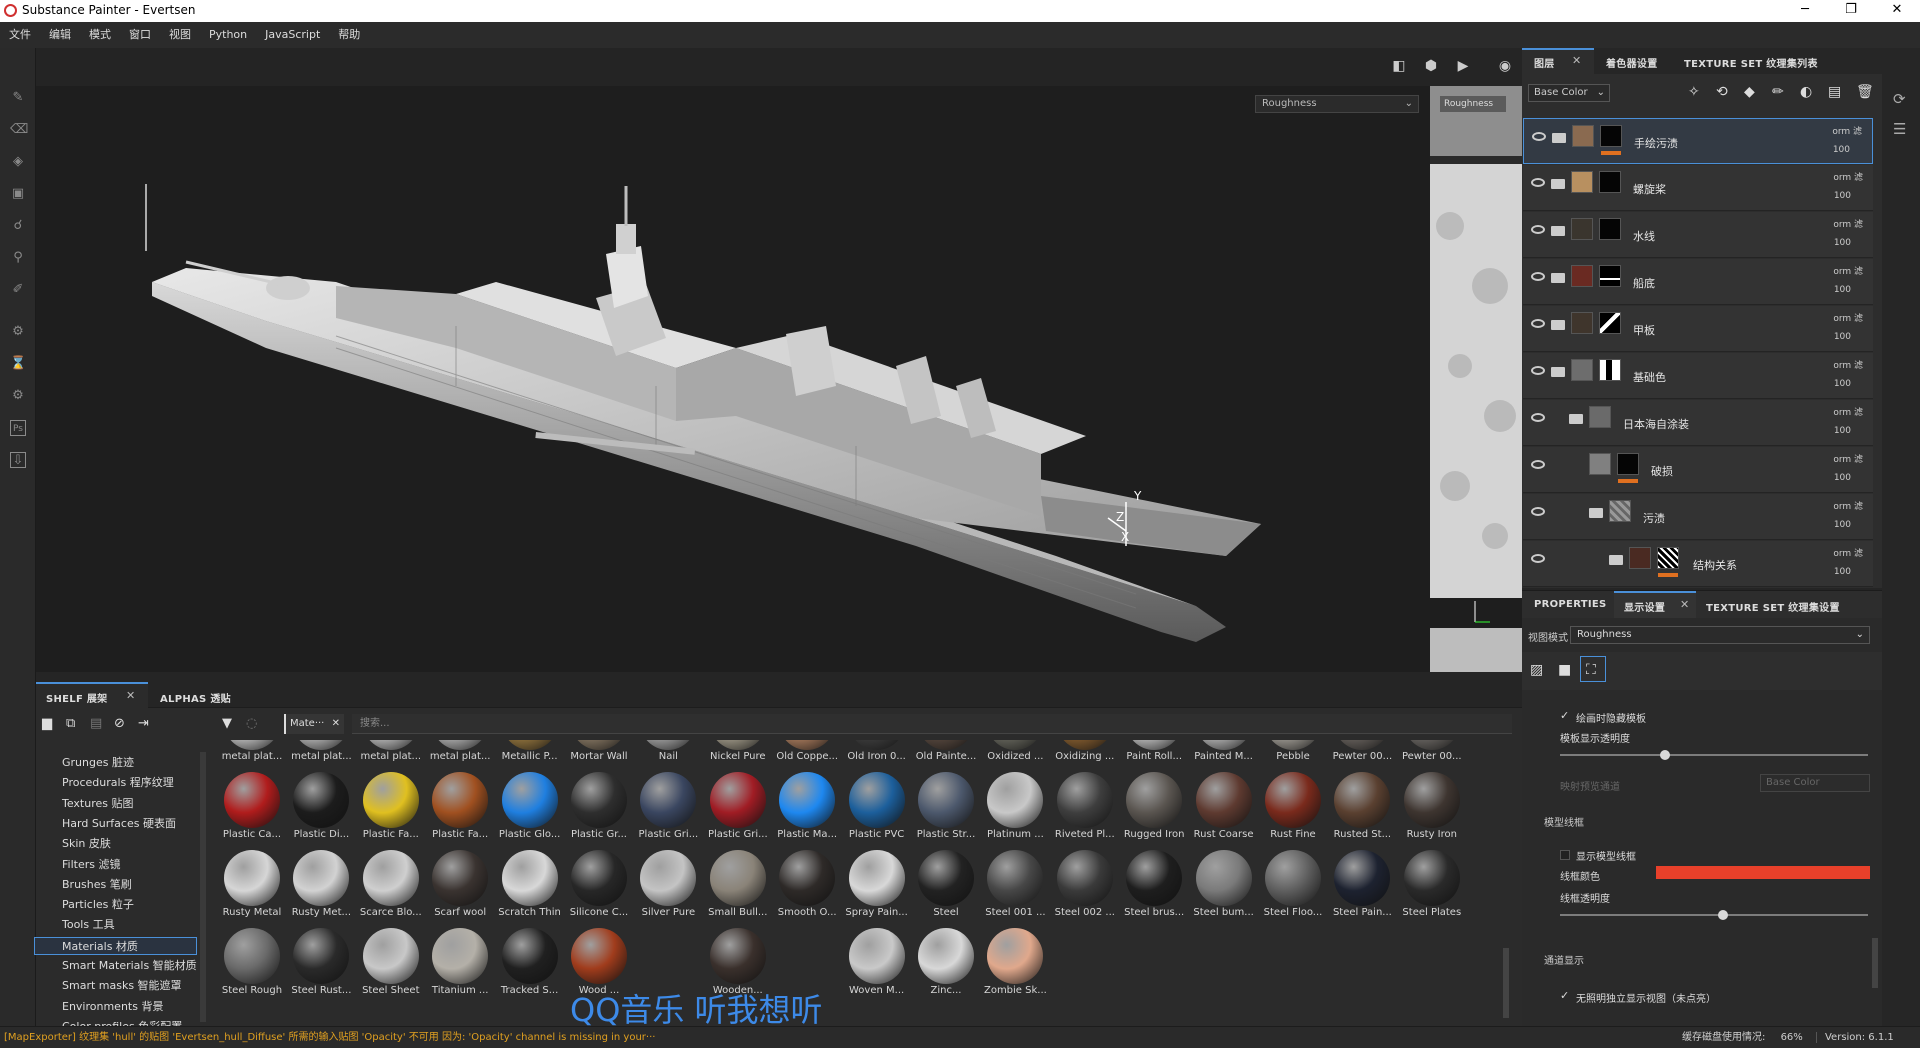  What do you see at coordinates (1473, 104) in the screenshot?
I see `uv-channel-label: Roughness` at bounding box center [1473, 104].